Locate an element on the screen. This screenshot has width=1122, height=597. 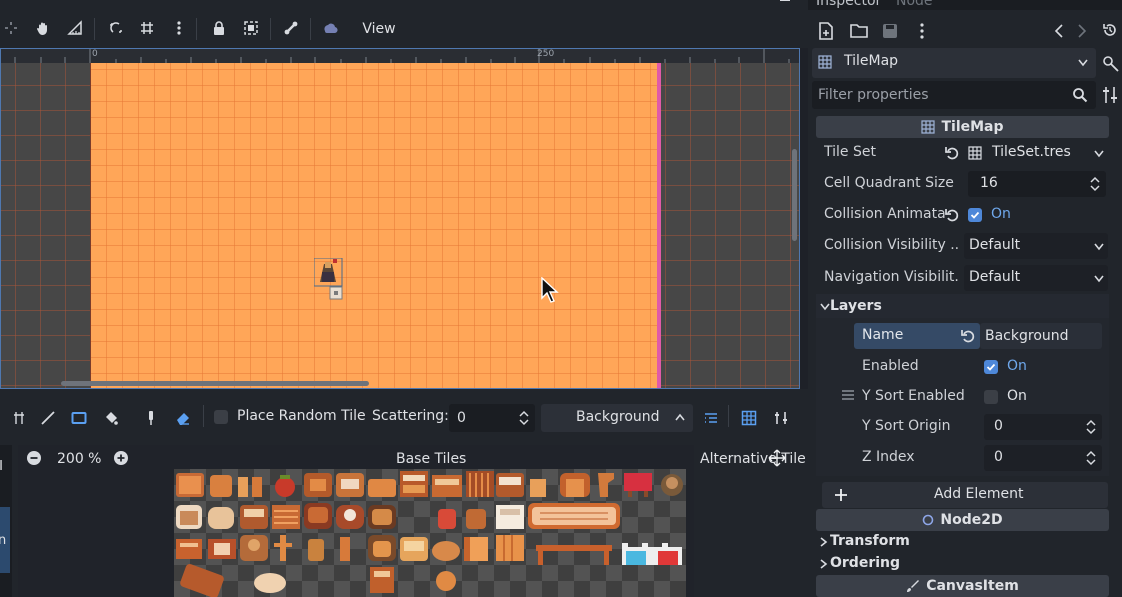
tile-set-resource-picker: TileSet.tres is located at coordinates (1036, 153).